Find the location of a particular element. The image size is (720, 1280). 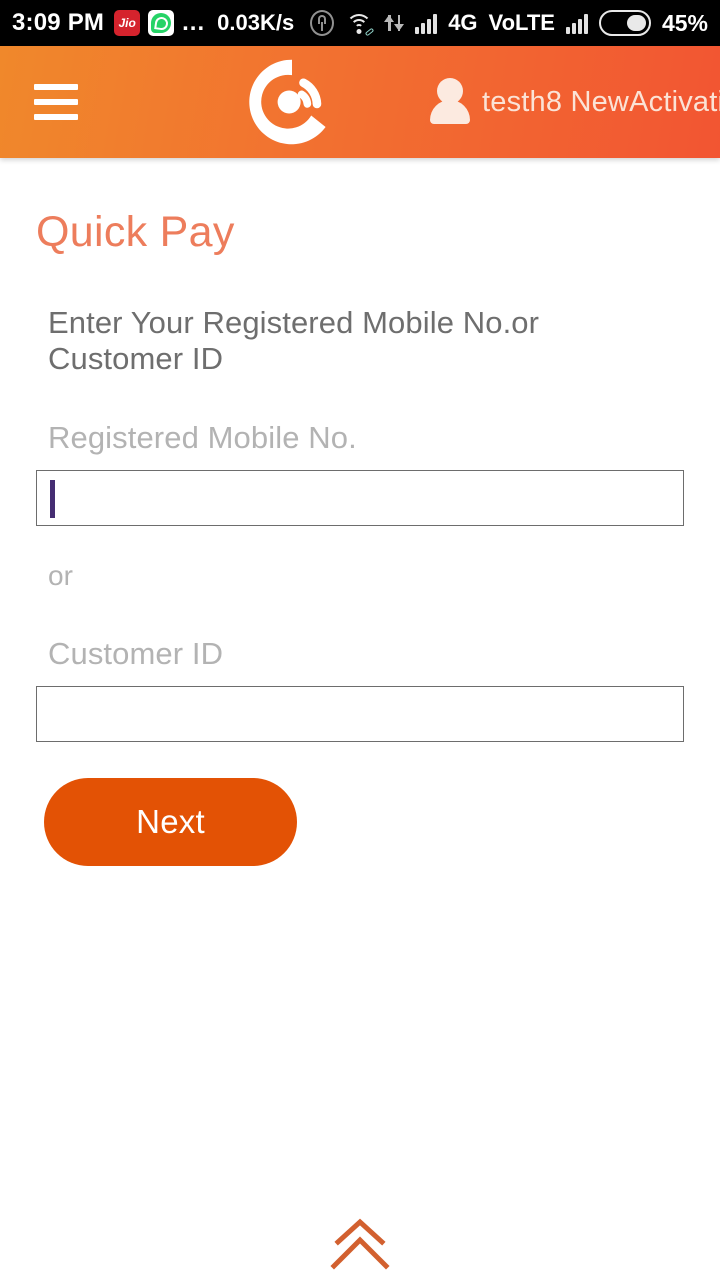

jio-icon: Jio is located at coordinates (127, 23).